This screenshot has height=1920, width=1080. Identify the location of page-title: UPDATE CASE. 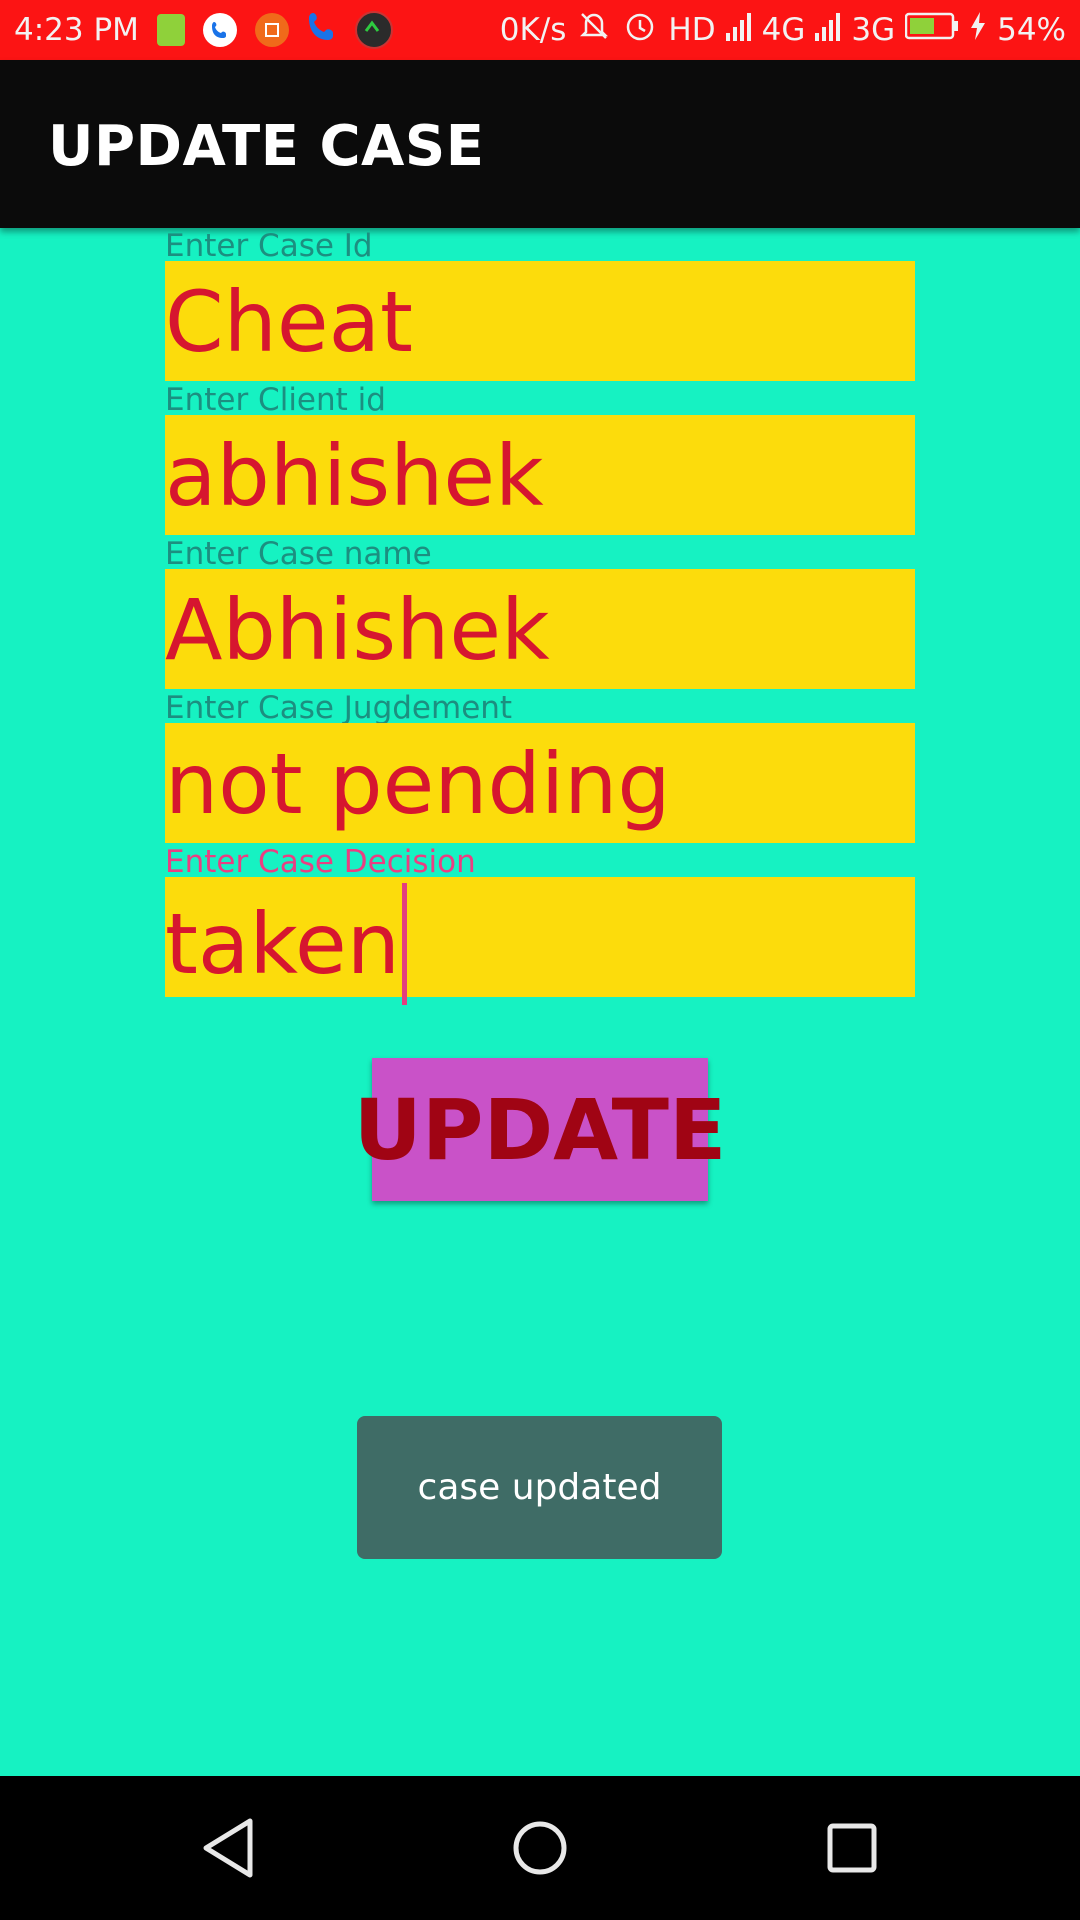
(266, 146).